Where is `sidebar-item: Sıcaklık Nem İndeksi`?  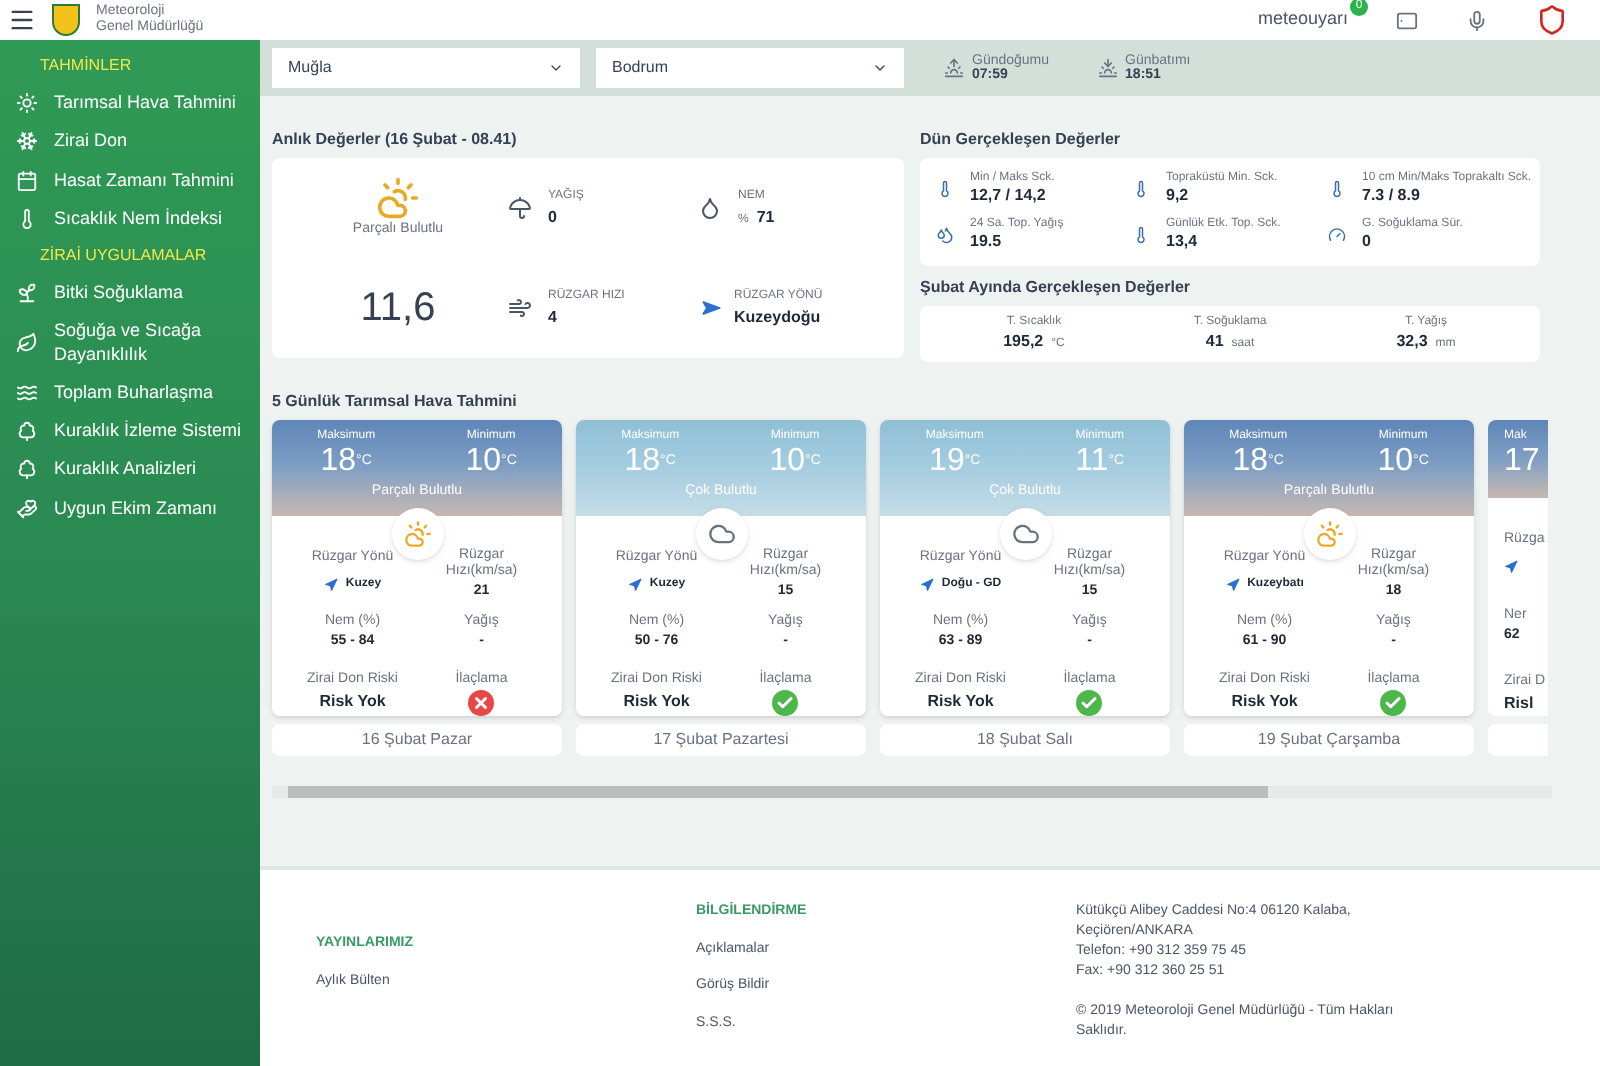
sidebar-item: Sıcaklık Nem İndeksi is located at coordinates (130, 218).